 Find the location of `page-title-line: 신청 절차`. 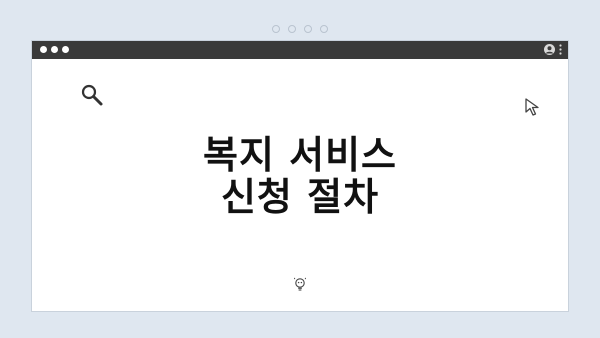

page-title-line: 신청 절차 is located at coordinates (300, 197).